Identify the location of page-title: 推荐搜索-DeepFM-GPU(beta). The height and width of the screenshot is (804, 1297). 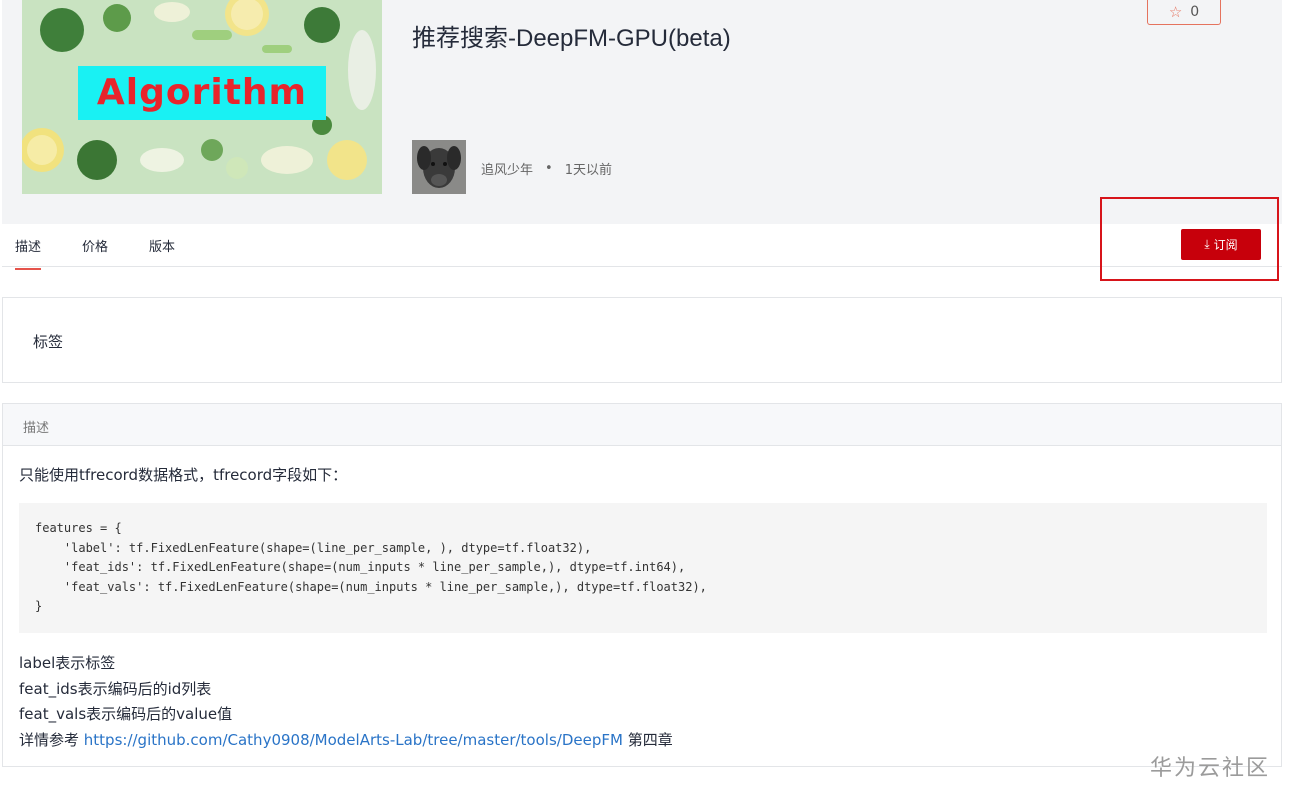
(571, 38).